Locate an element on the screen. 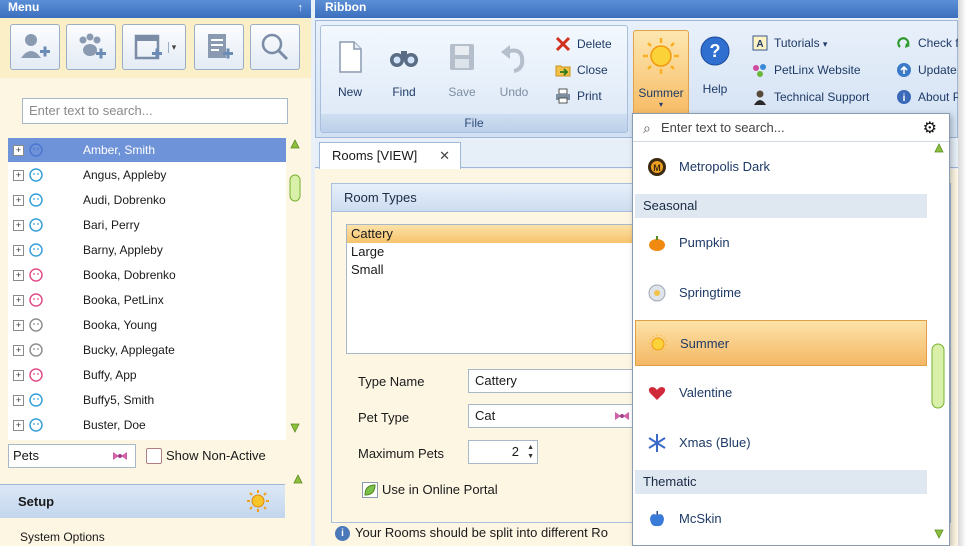  new-button: New is located at coordinates (350, 69).